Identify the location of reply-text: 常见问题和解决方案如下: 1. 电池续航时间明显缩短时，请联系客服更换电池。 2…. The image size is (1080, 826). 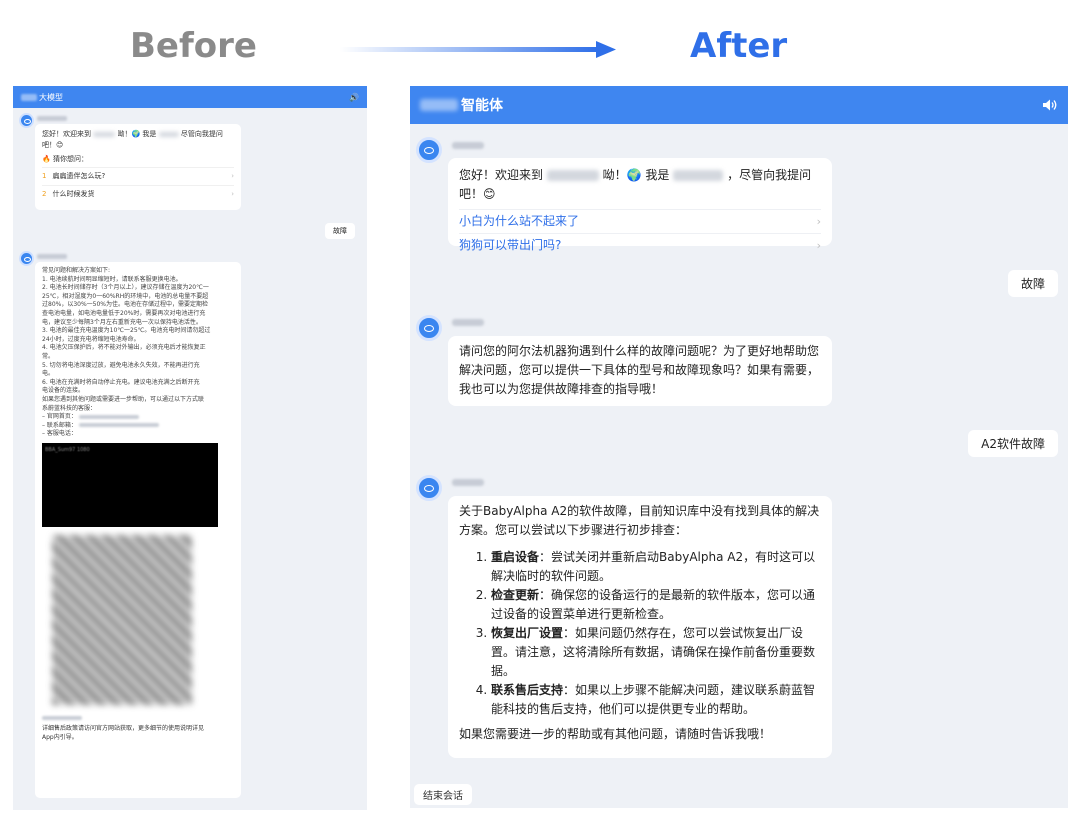
(138, 353).